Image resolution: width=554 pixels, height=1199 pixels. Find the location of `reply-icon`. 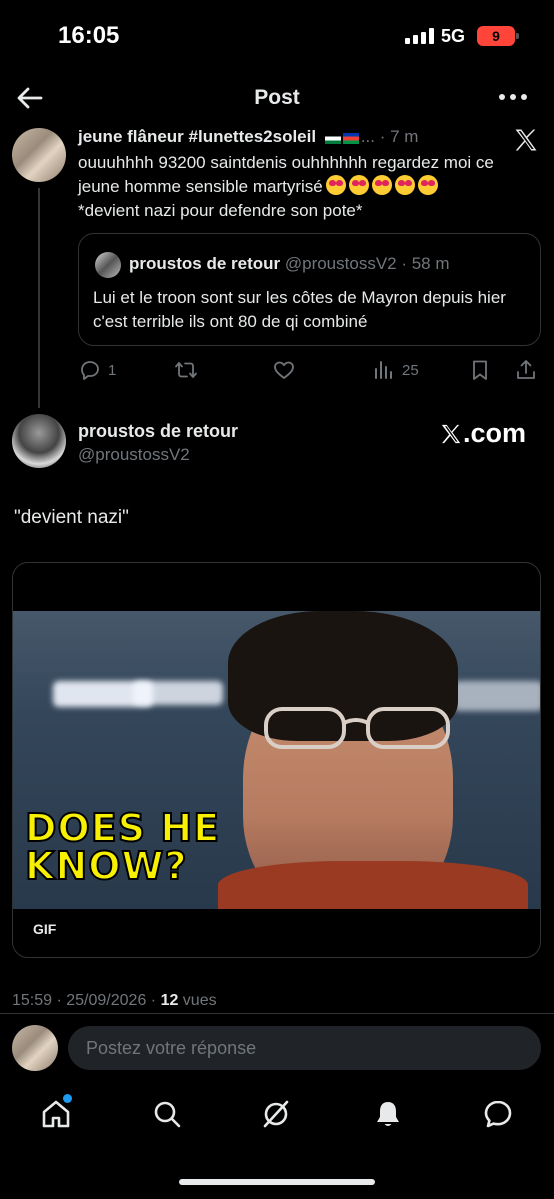

reply-icon is located at coordinates (90, 370).